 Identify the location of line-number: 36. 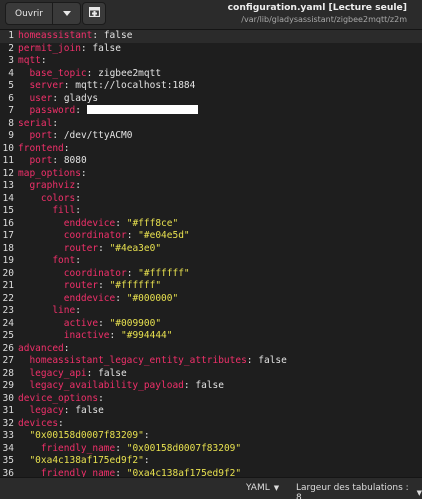
(8, 472).